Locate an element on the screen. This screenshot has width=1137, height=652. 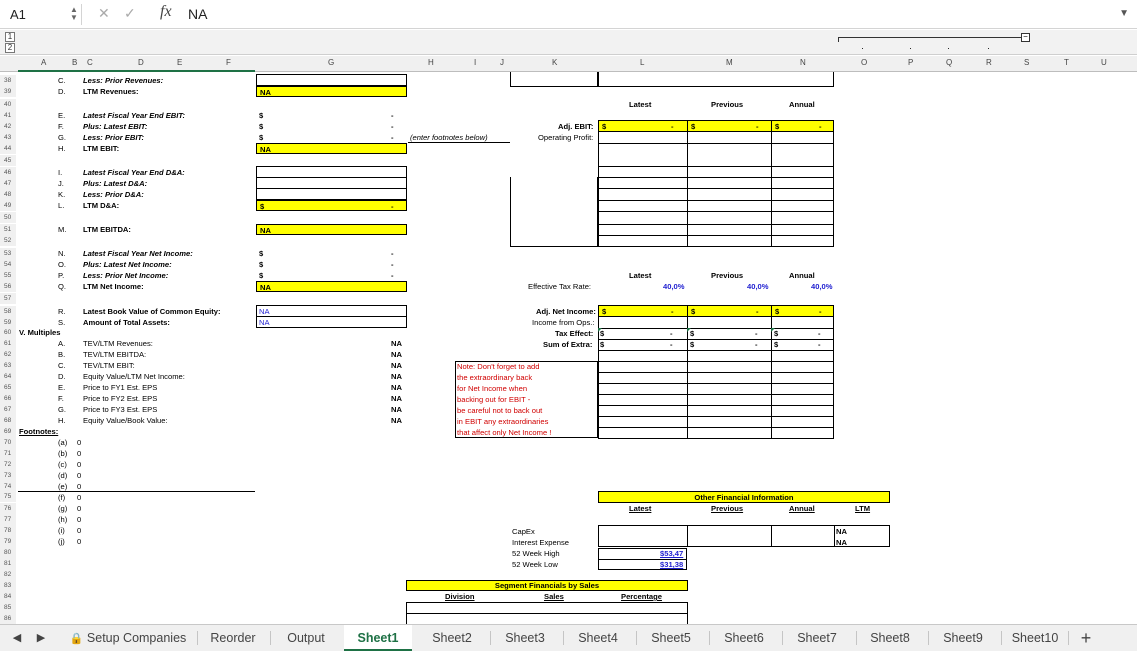
col-header: B is located at coordinates (74, 62).